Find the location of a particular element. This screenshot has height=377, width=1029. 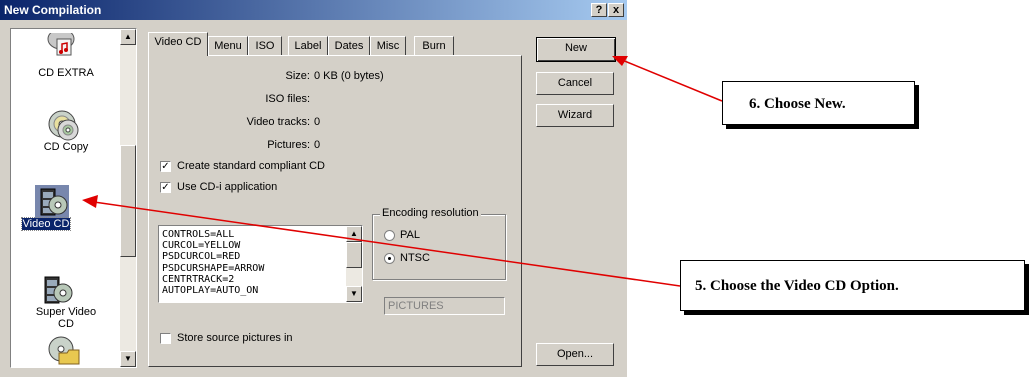

callout-step-6: 6. Choose New. is located at coordinates (818, 103).